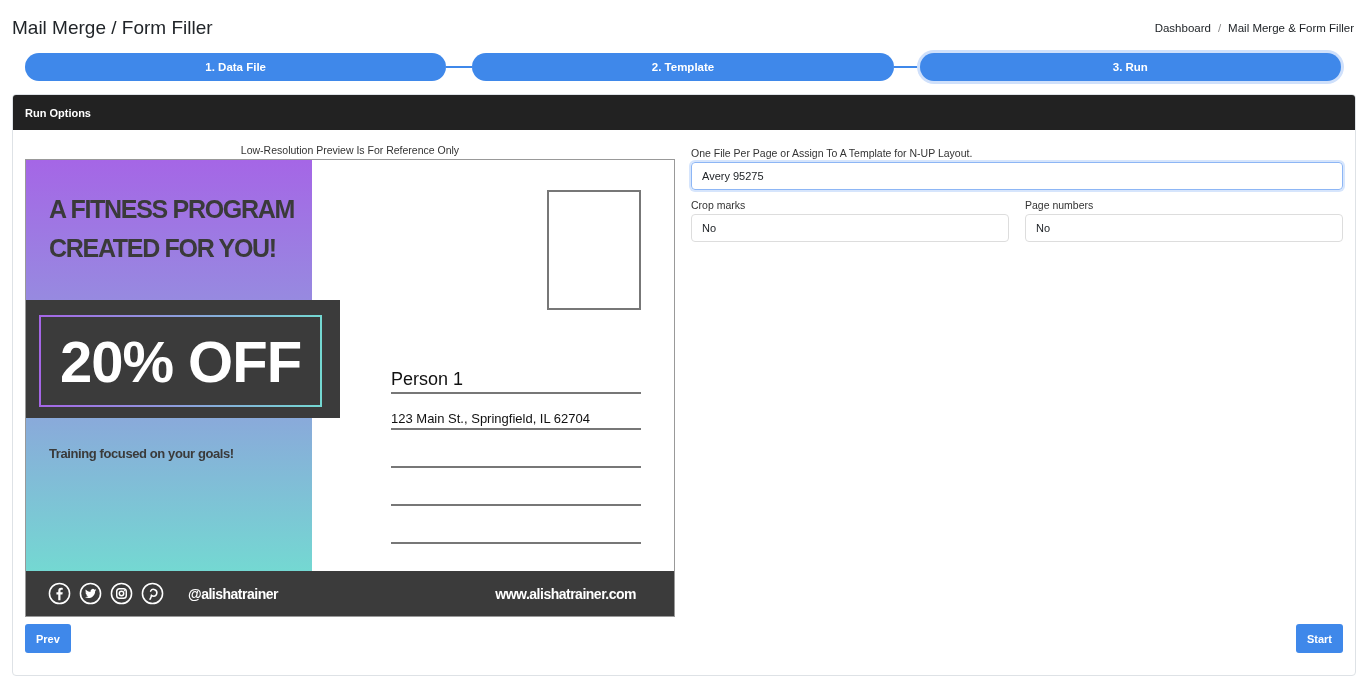 The height and width of the screenshot is (695, 1368). What do you see at coordinates (683, 67) in the screenshot?
I see `step-tab: 2. Template` at bounding box center [683, 67].